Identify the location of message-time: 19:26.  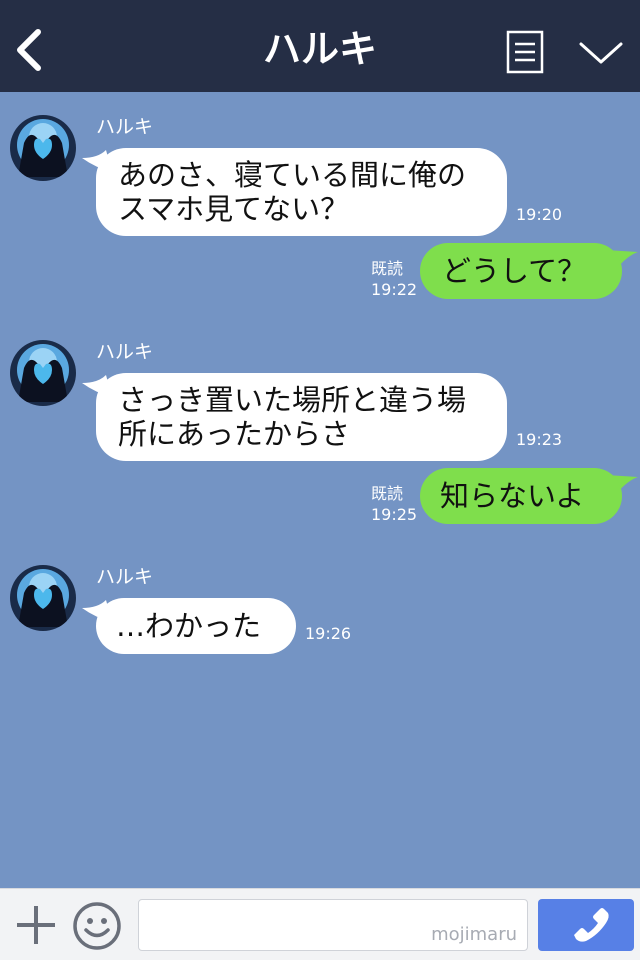
(328, 633).